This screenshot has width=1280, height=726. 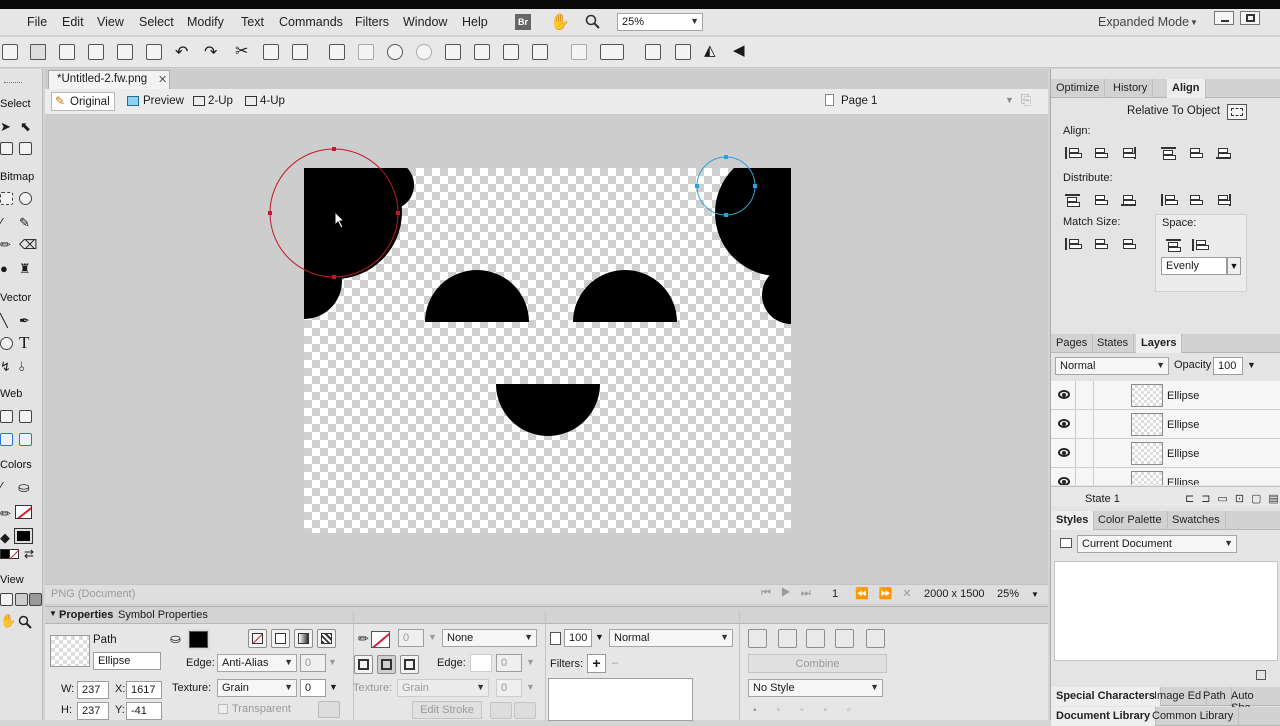 I want to click on bridge-icon: Br, so click(x=523, y=22).